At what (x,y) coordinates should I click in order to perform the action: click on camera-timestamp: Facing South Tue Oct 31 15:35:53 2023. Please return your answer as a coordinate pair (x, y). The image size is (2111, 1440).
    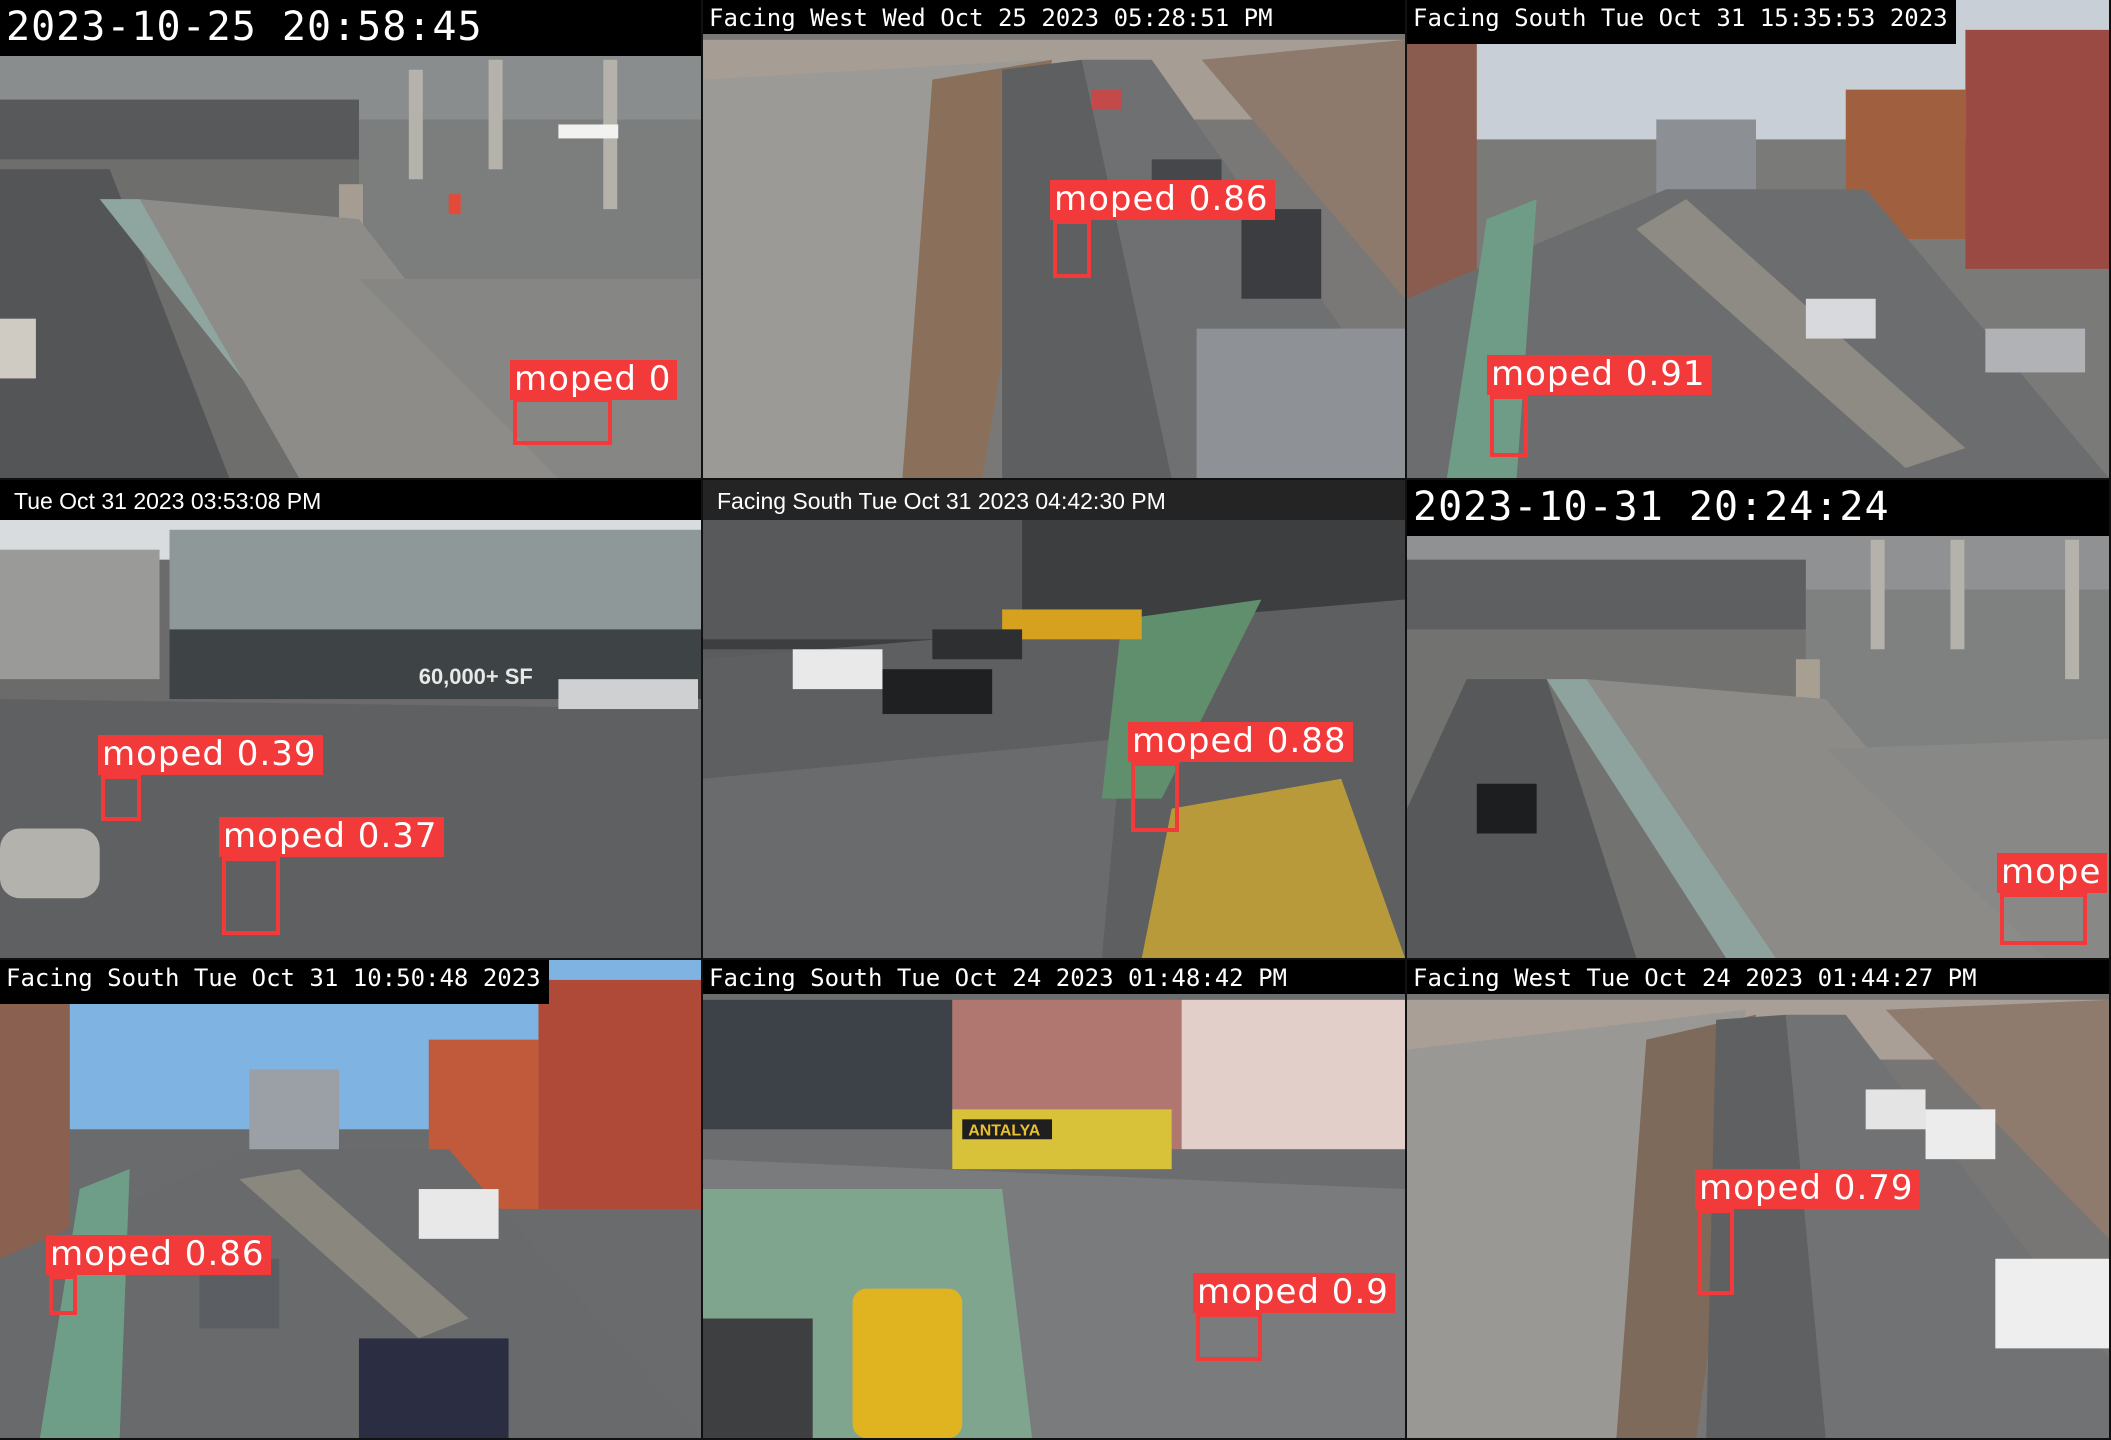
    Looking at the image, I should click on (1681, 22).